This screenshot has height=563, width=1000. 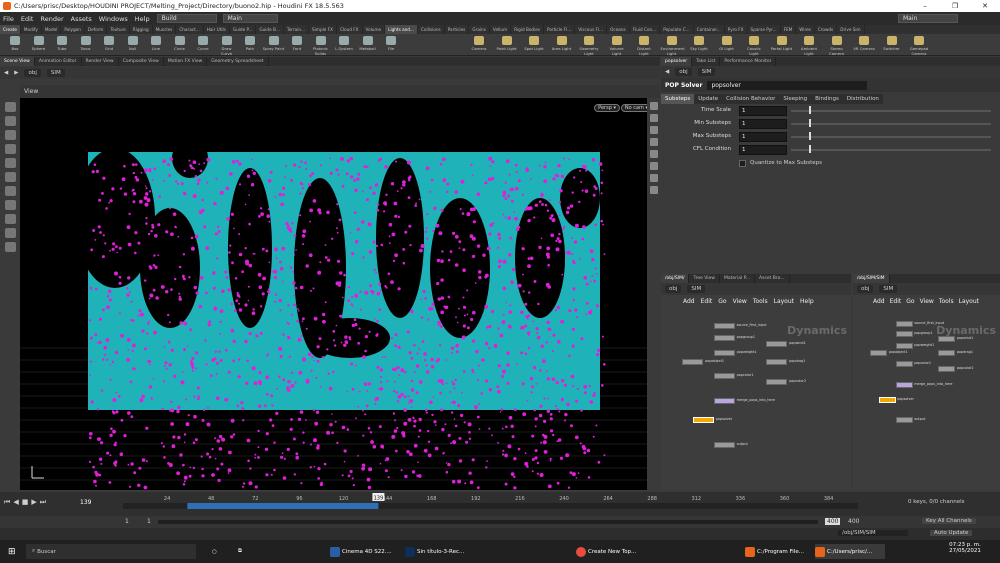 I want to click on shelf-tool-left-5: Null, so click(x=133, y=45).